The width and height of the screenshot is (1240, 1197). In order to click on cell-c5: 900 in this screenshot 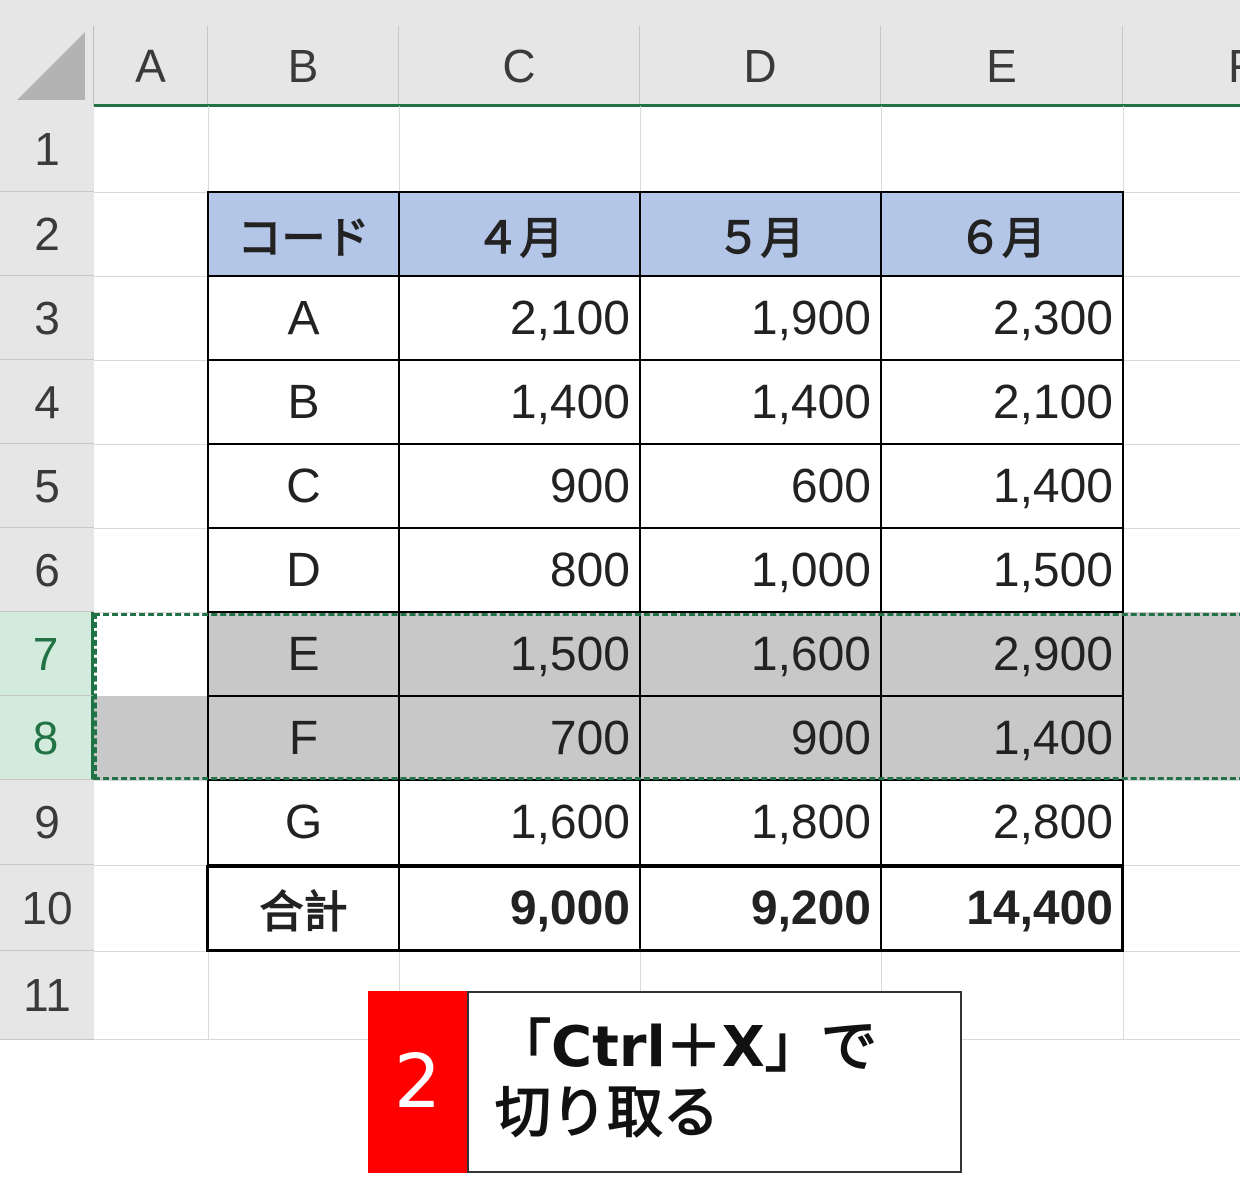, I will do `click(519, 486)`.